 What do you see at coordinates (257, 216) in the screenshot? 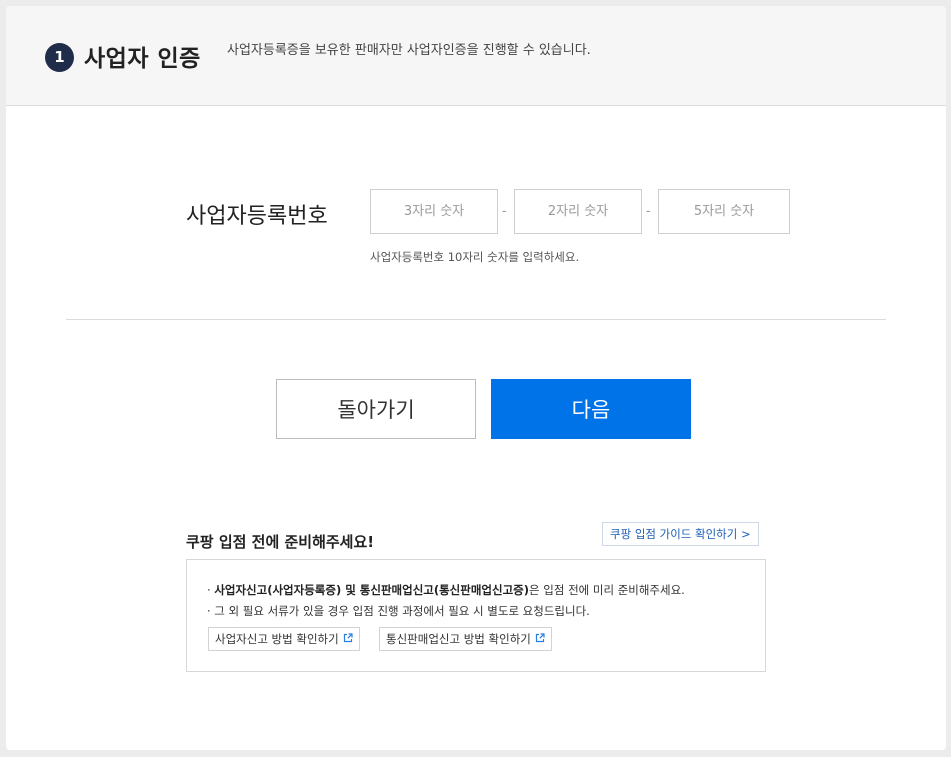
I see `business-number-label: 사업자등록번호` at bounding box center [257, 216].